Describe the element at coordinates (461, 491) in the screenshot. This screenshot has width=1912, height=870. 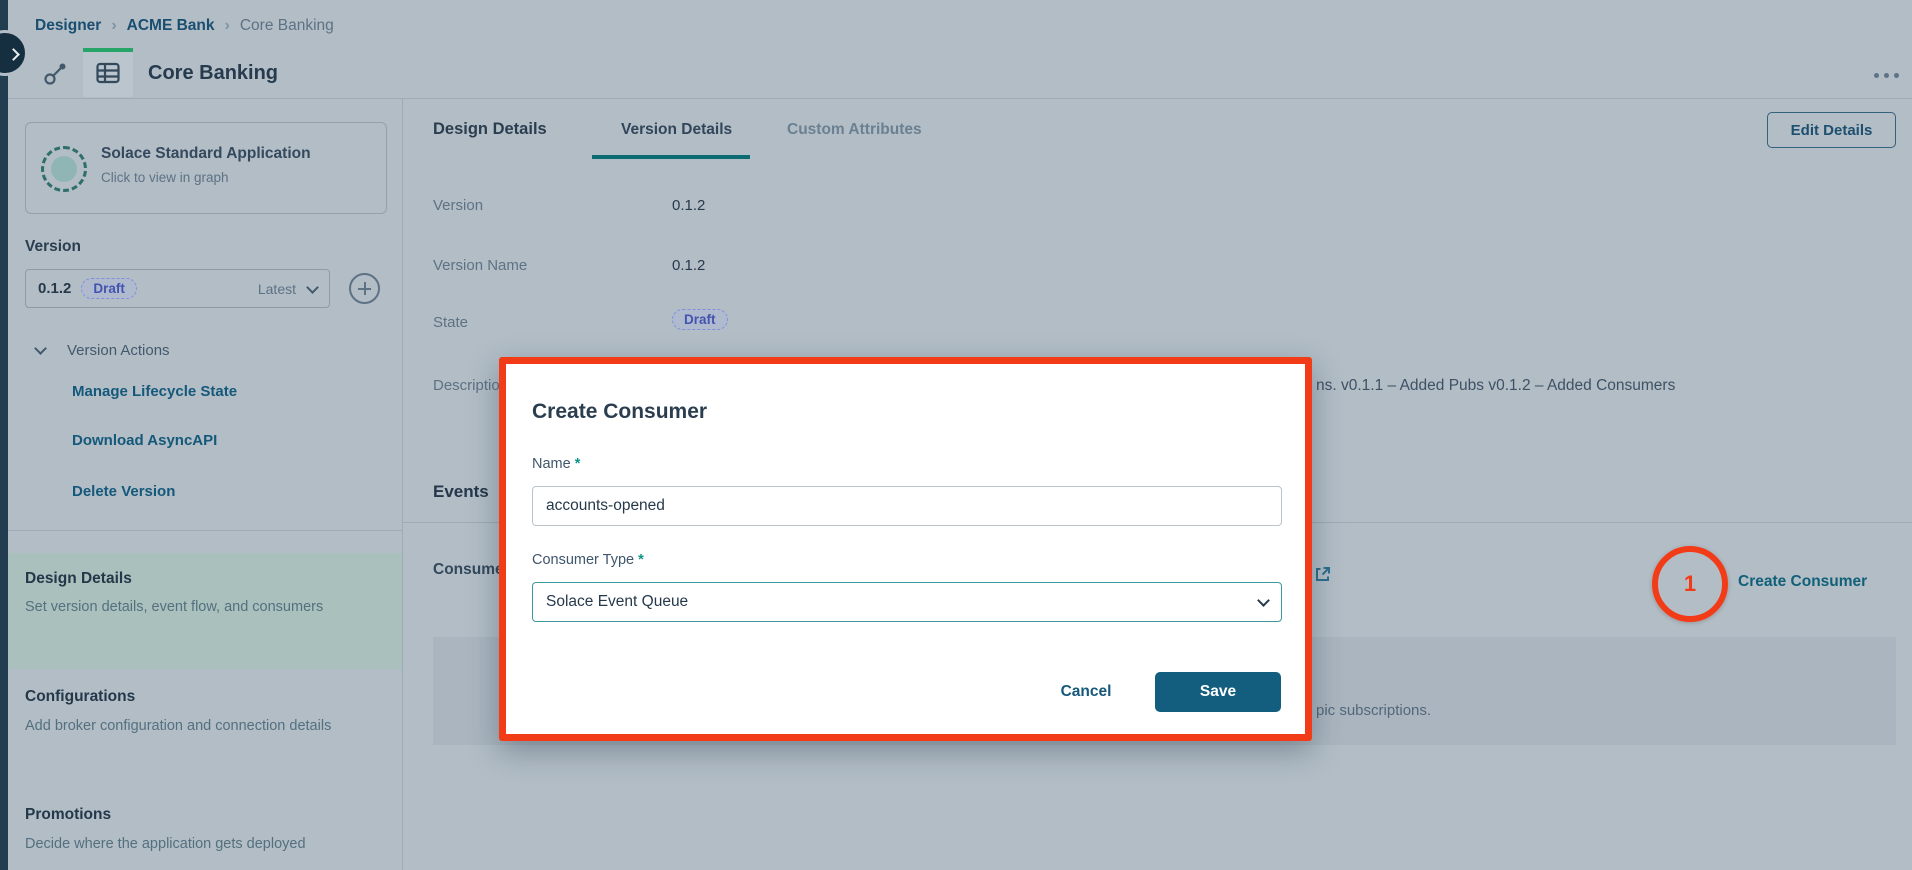
I see `events-section-heading: Events` at that location.